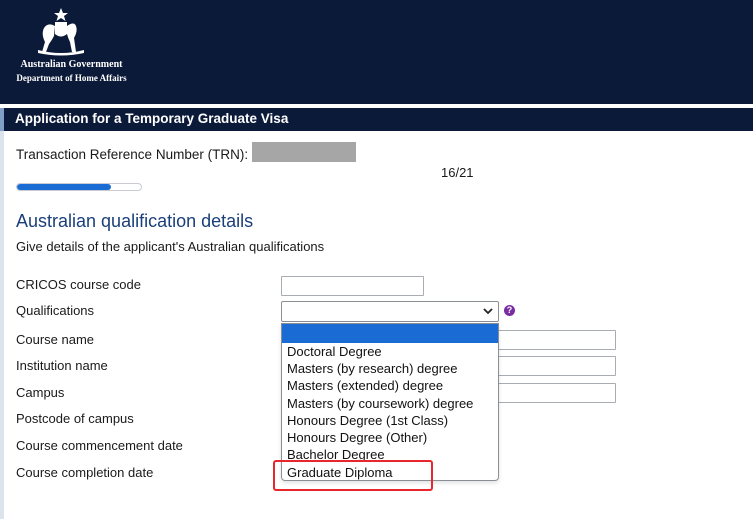 This screenshot has height=519, width=753. What do you see at coordinates (390, 311) in the screenshot?
I see `qualifications-select` at bounding box center [390, 311].